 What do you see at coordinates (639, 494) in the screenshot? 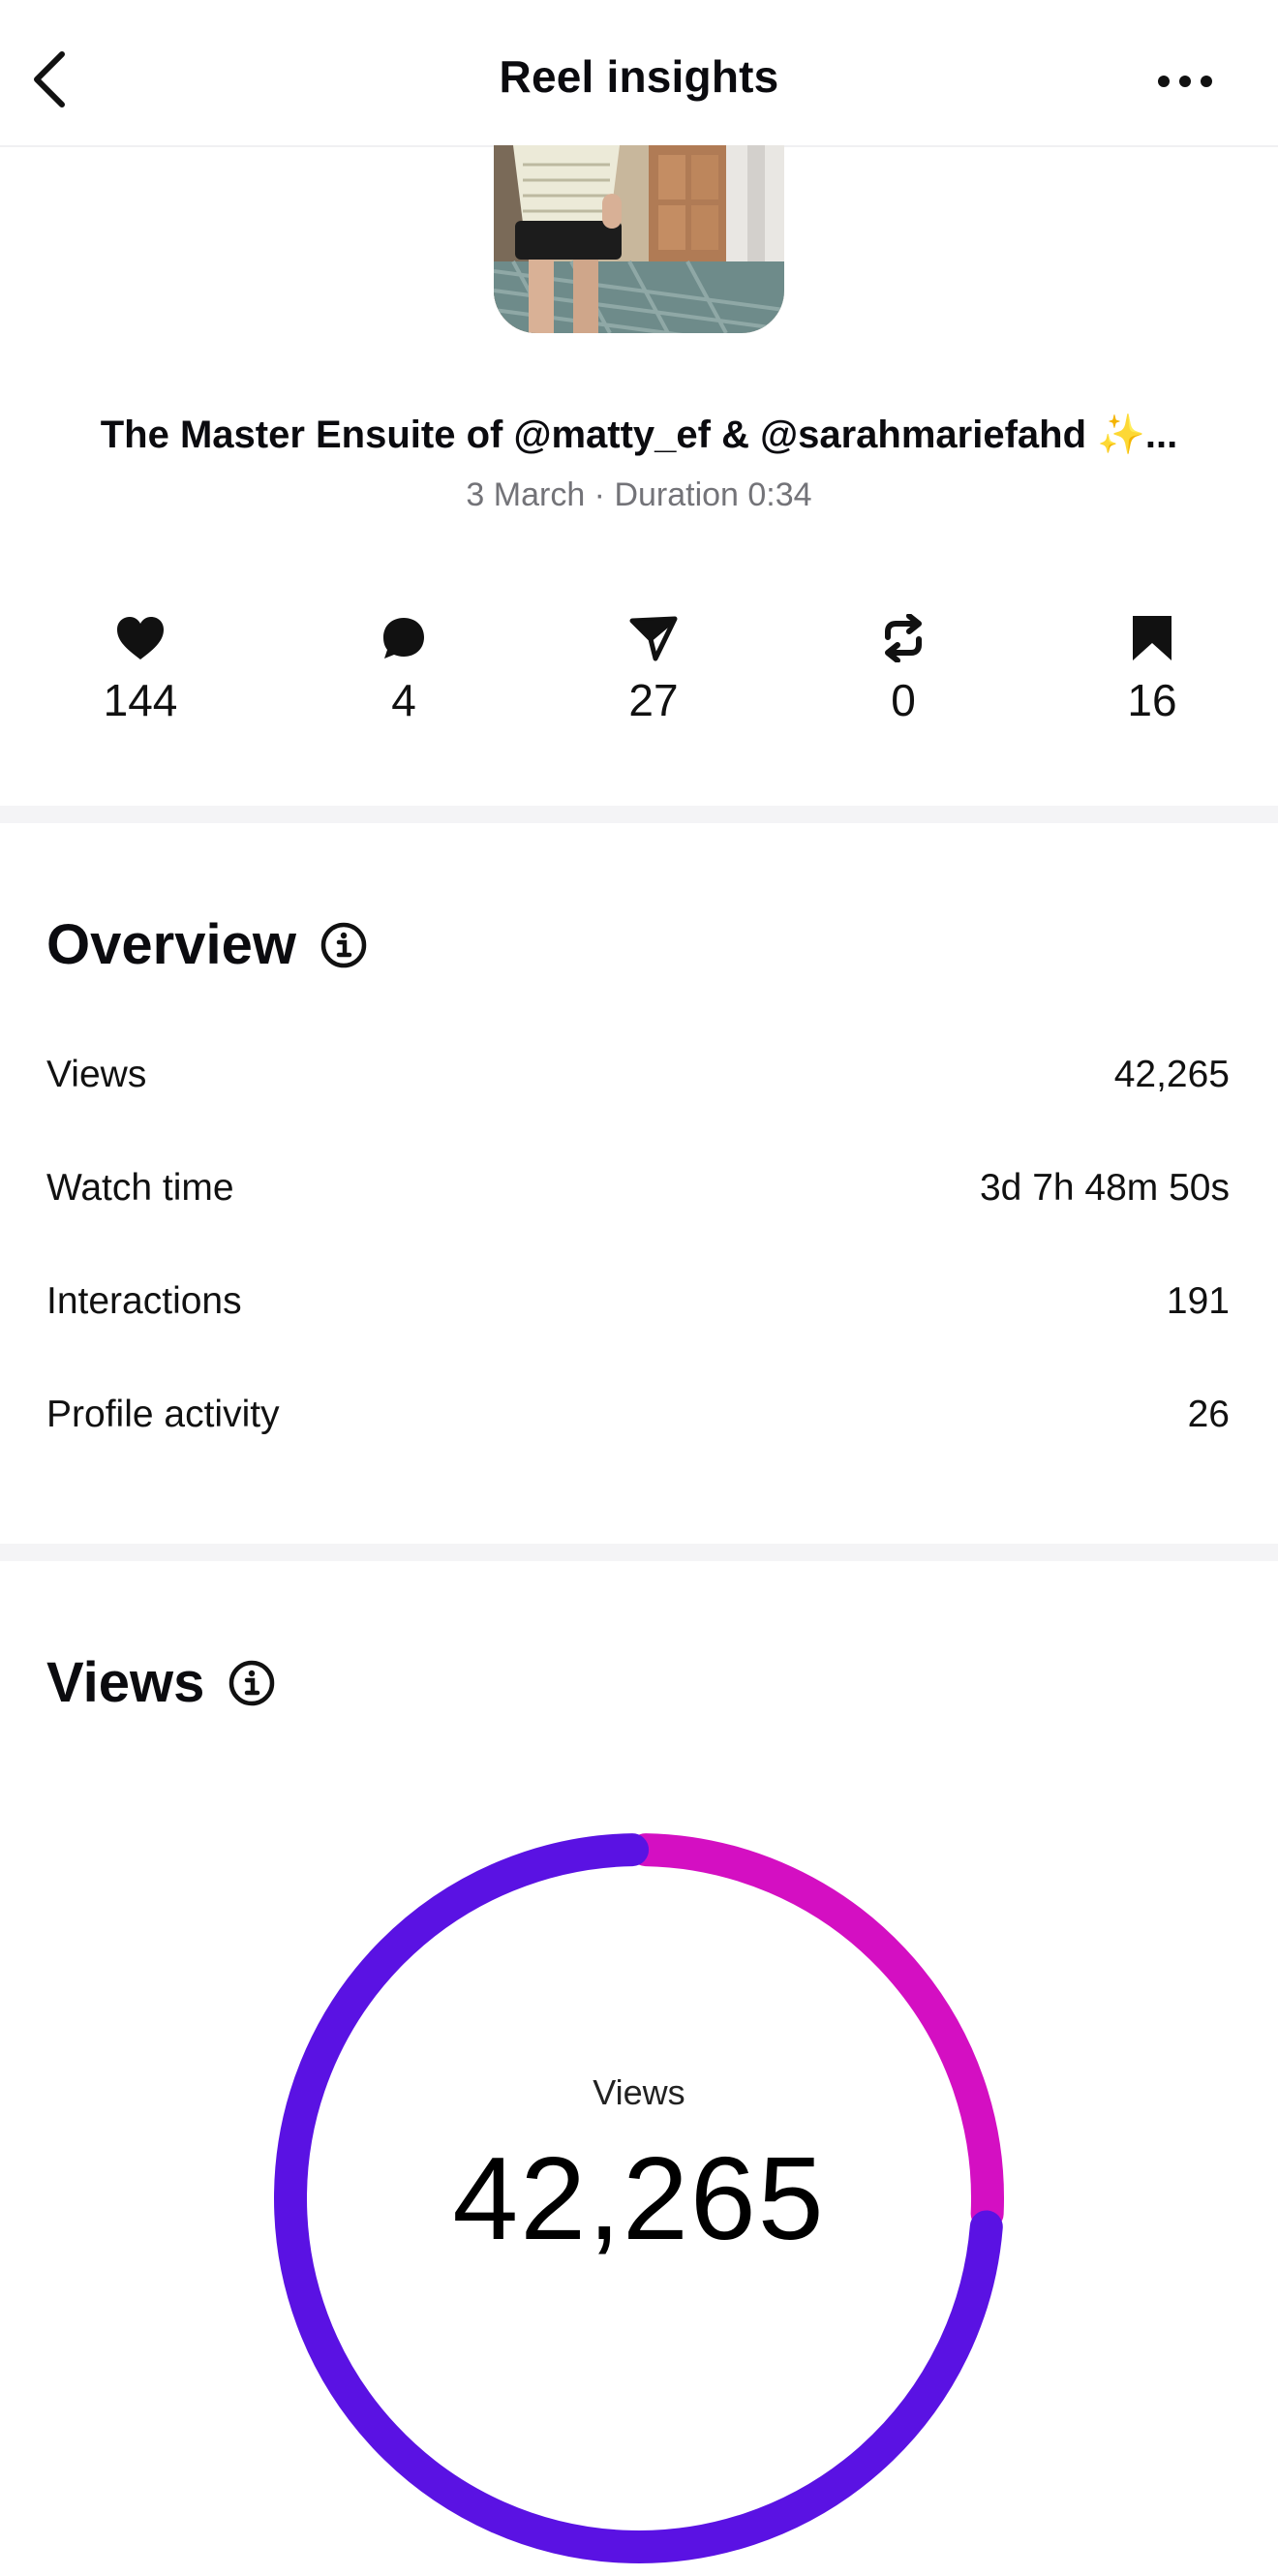
I see `reel-date-duration: 3 March · Duration 0:34` at bounding box center [639, 494].